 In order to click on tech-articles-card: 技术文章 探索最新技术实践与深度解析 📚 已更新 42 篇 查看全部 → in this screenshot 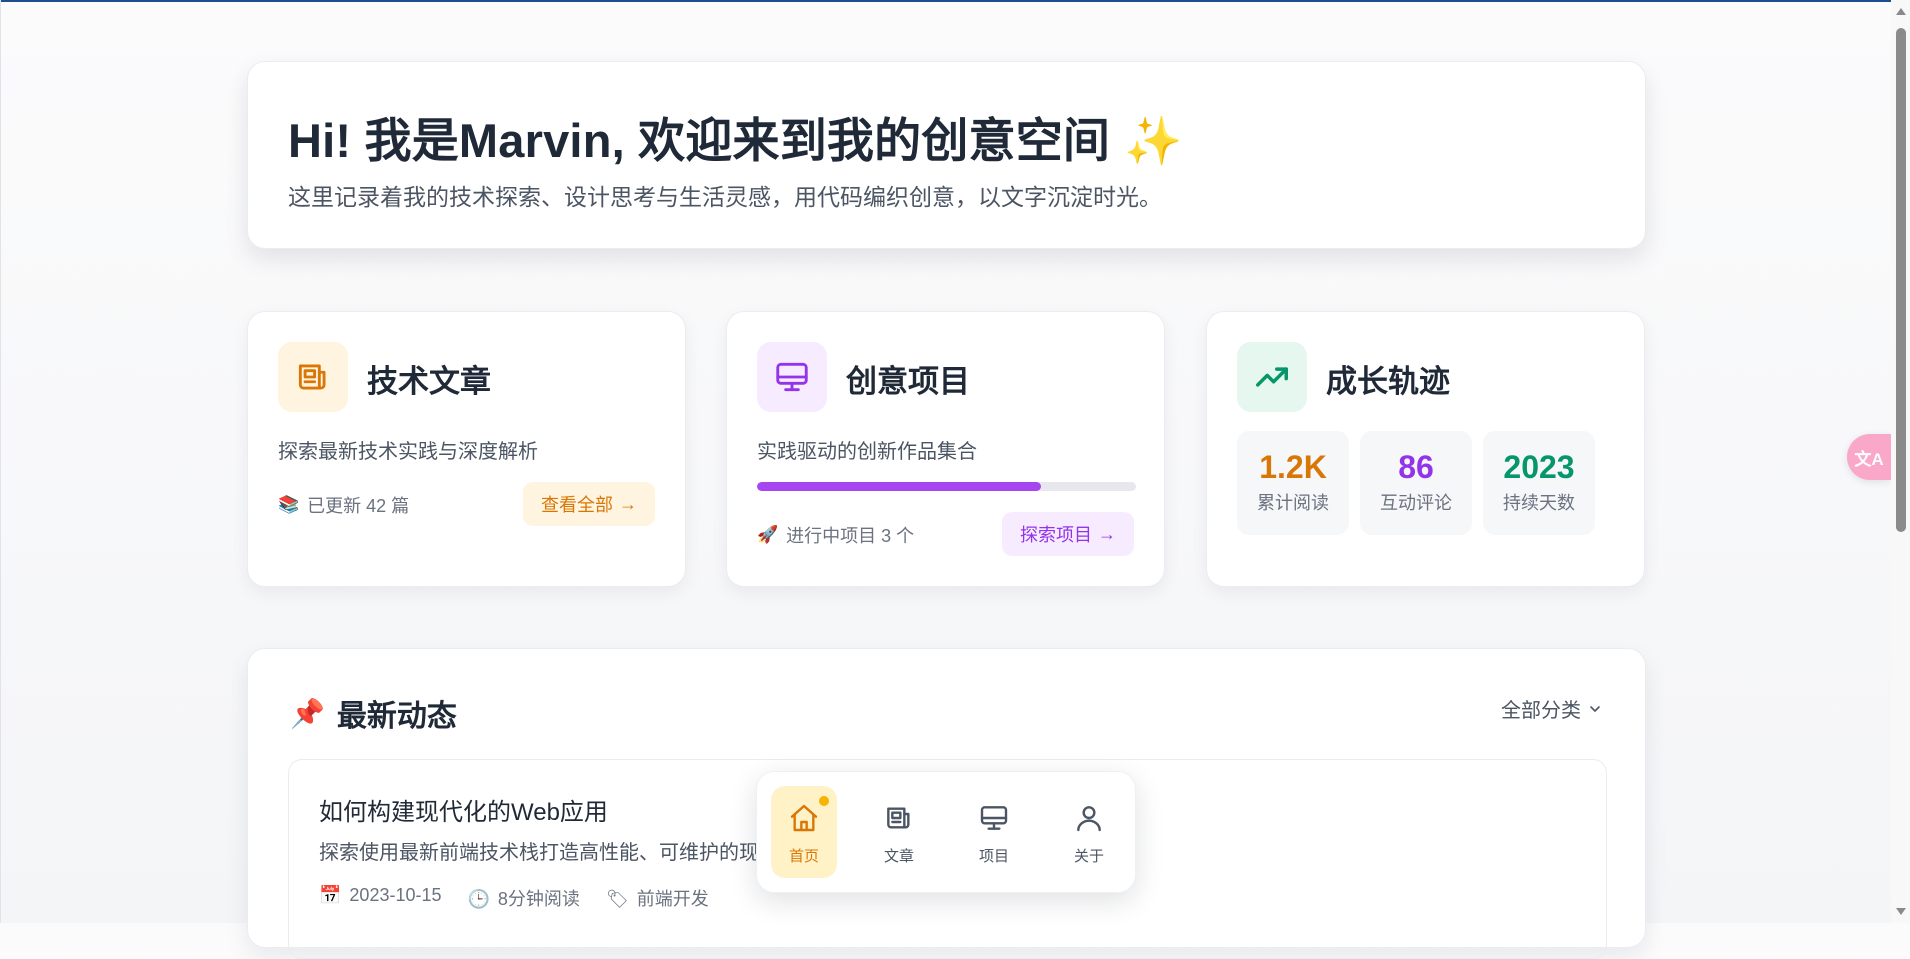, I will do `click(466, 449)`.